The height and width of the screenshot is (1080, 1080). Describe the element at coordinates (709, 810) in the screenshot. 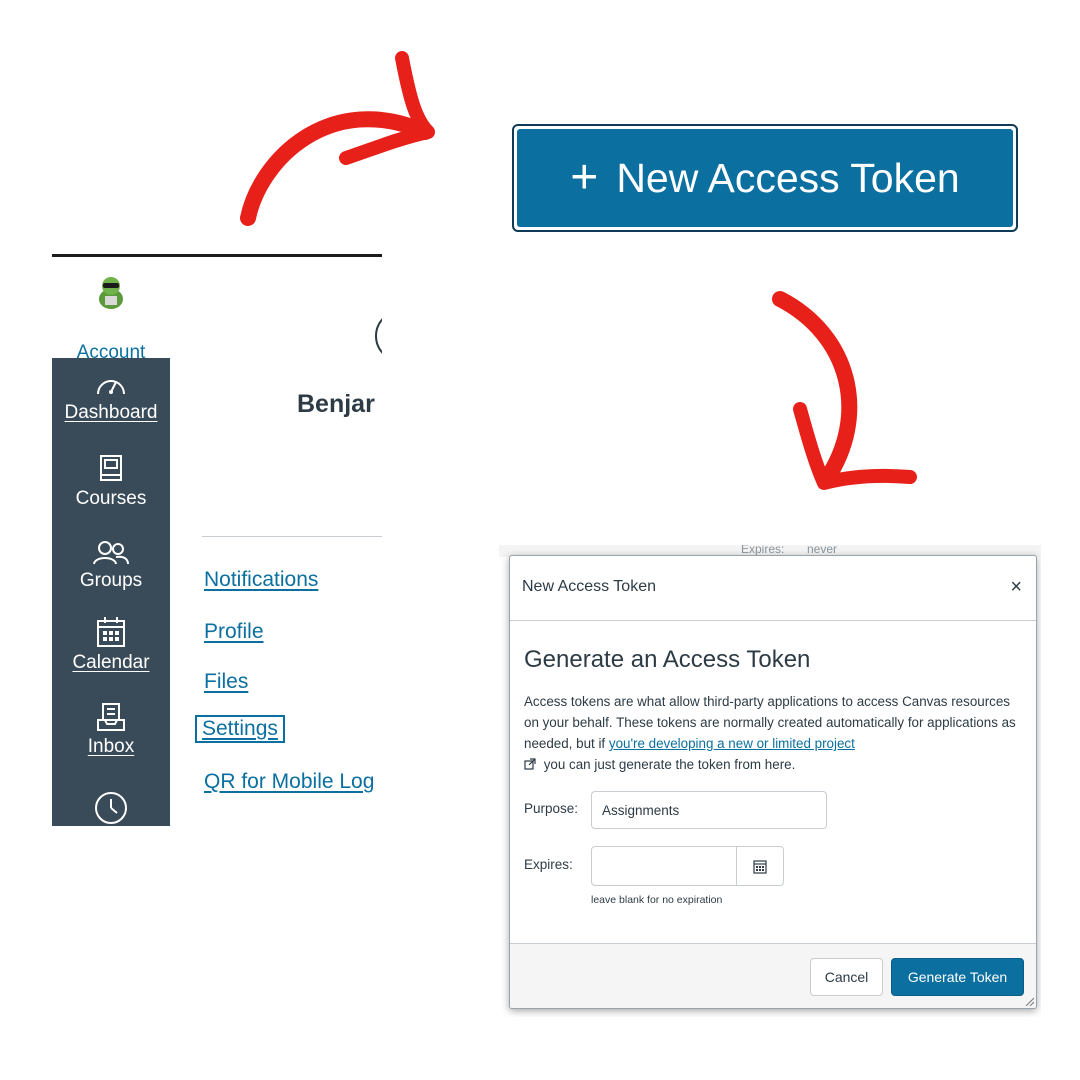

I see `purpose-input` at that location.